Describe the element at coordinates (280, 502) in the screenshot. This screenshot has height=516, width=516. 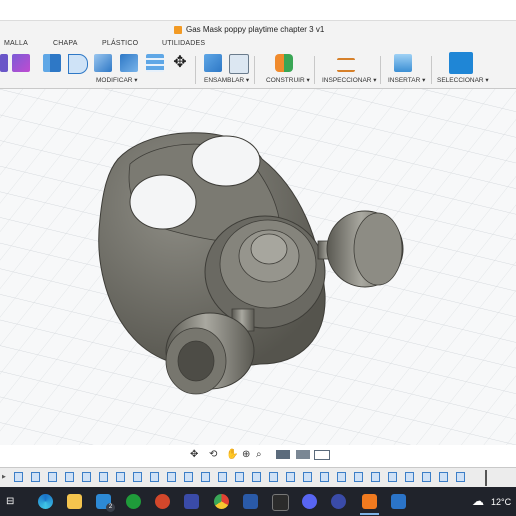
I see `epic-games-icon` at that location.